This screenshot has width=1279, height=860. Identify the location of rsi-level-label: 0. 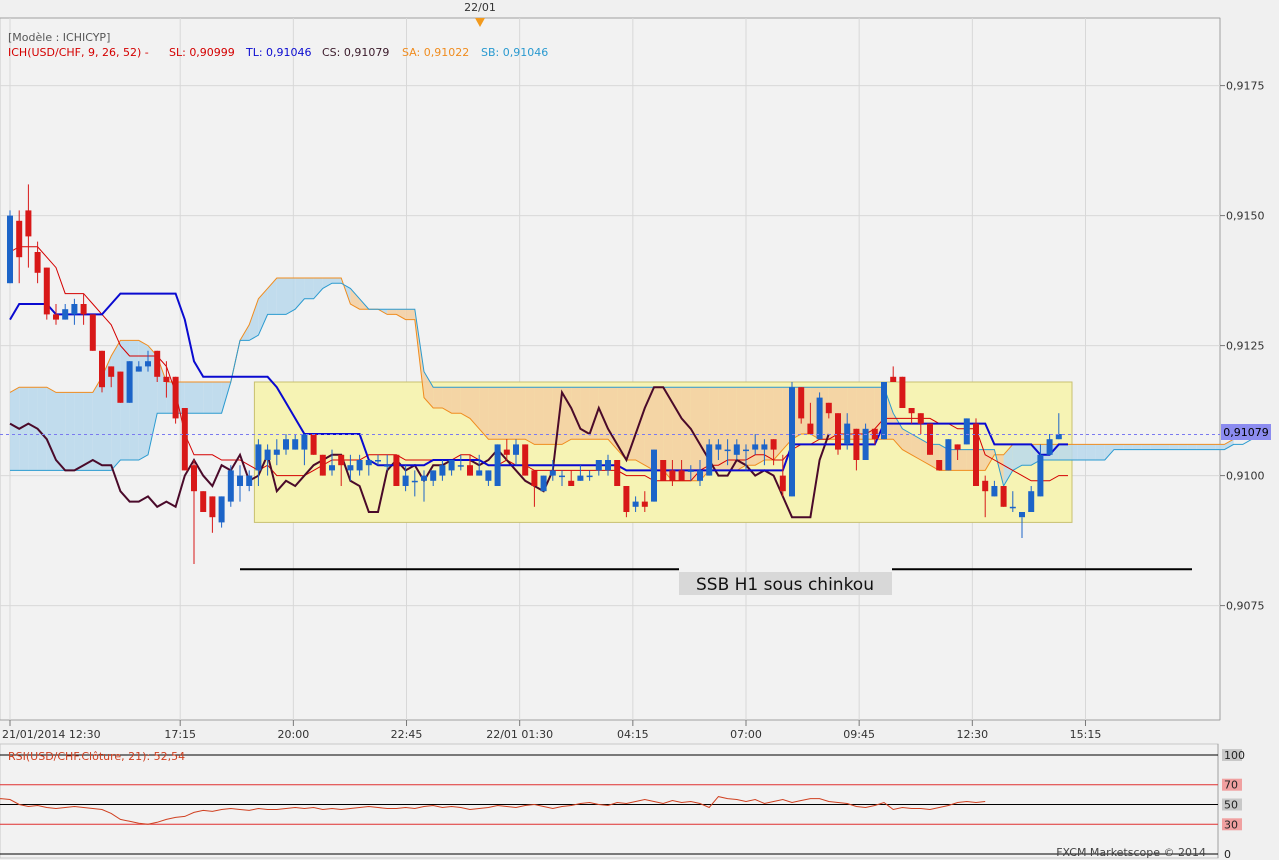
(1227, 854).